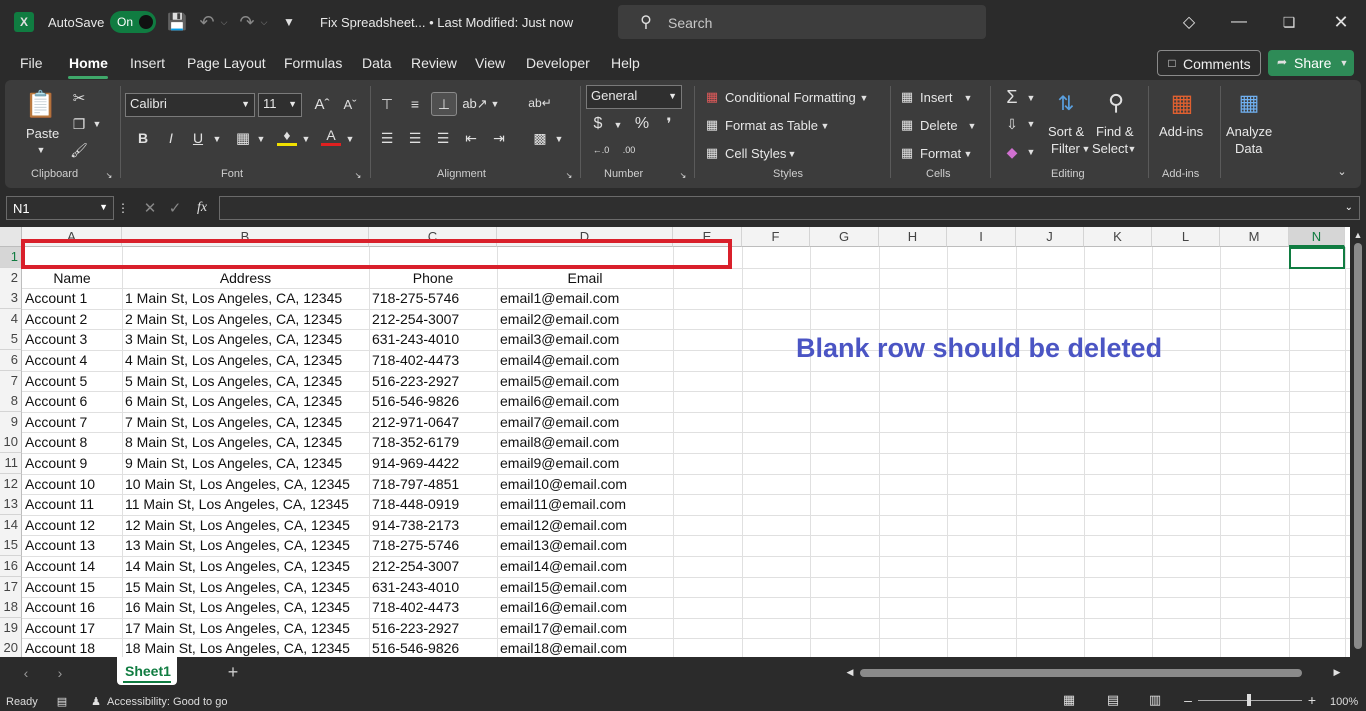 The height and width of the screenshot is (711, 1366). Describe the element at coordinates (167, 702) in the screenshot. I see `accessibility-status: Accessibility: Good to go` at that location.